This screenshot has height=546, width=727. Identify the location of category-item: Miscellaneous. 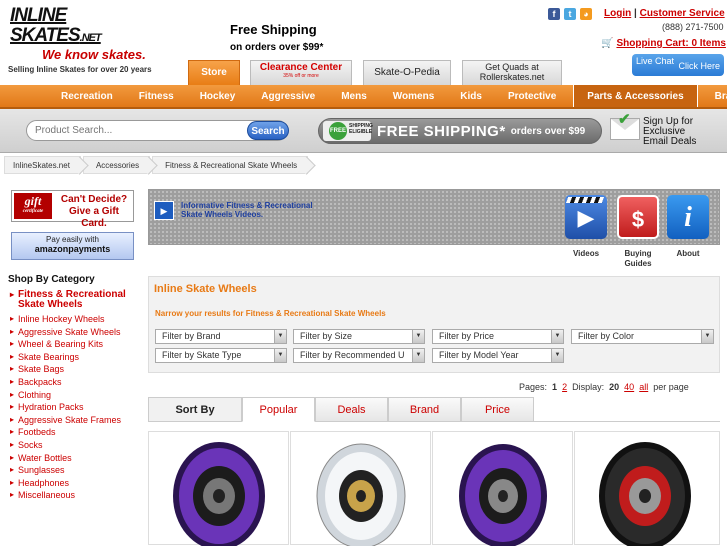
(72, 495).